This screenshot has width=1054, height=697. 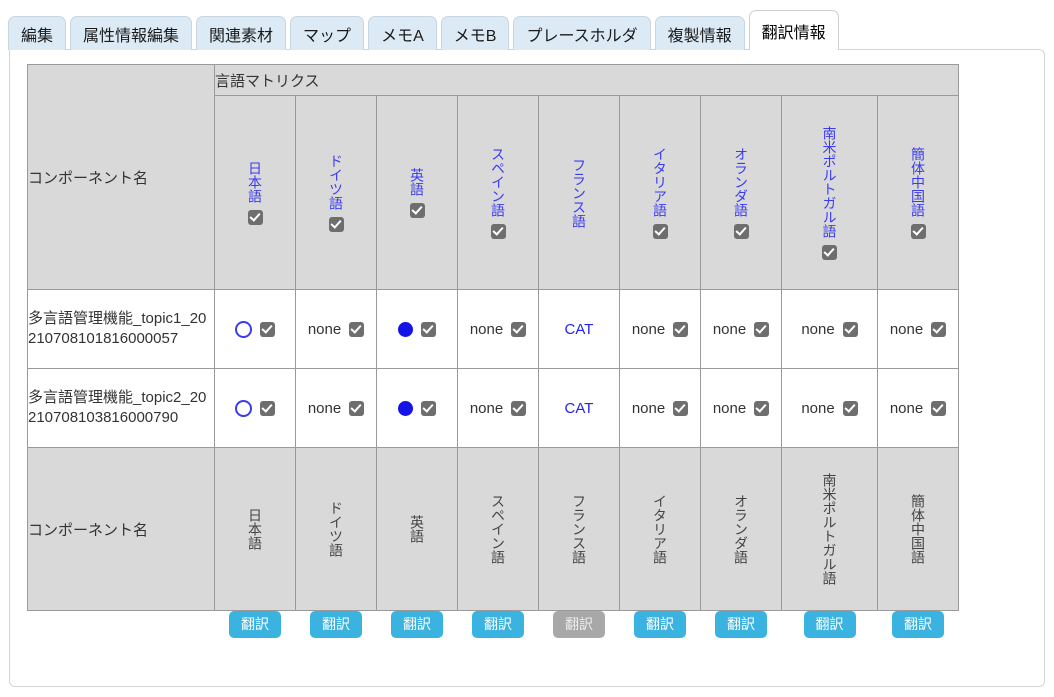 What do you see at coordinates (579, 192) in the screenshot?
I see `language-header-label: フランス語` at bounding box center [579, 192].